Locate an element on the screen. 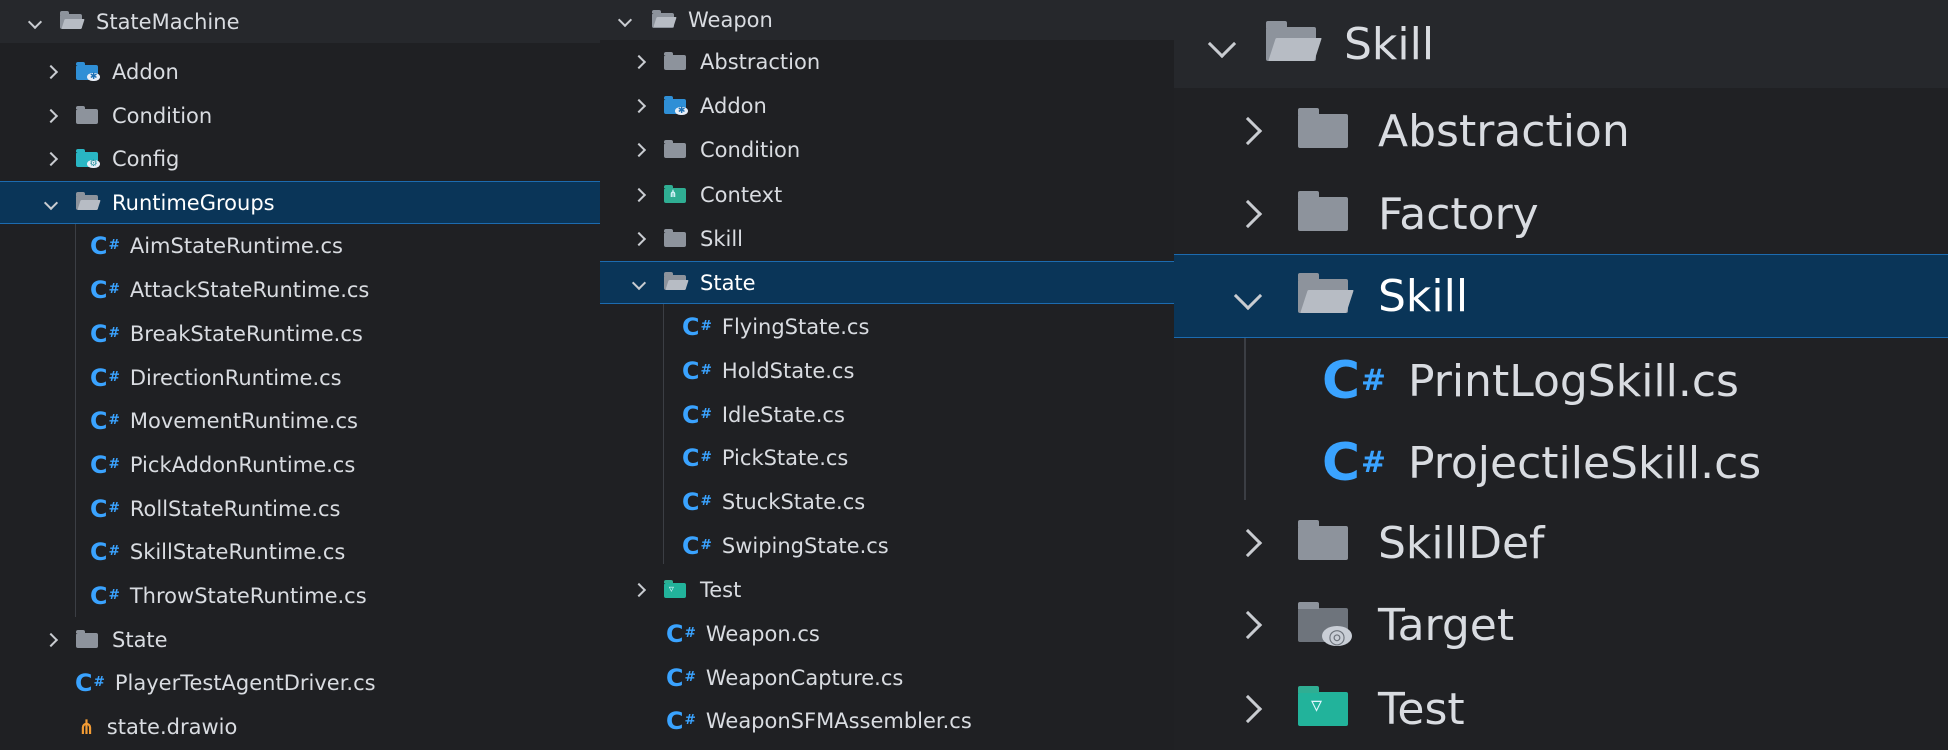 Image resolution: width=1948 pixels, height=750 pixels. tree-item-file: C # HoldState.cs is located at coordinates (887, 371).